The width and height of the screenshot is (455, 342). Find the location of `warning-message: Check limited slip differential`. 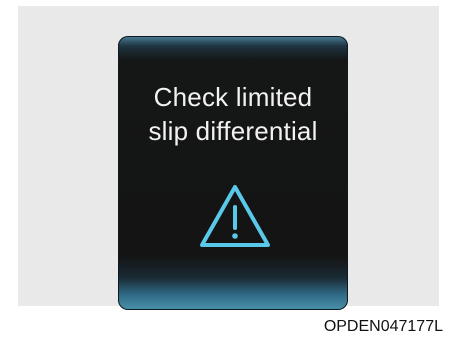

warning-message: Check limited slip differential is located at coordinates (233, 114).